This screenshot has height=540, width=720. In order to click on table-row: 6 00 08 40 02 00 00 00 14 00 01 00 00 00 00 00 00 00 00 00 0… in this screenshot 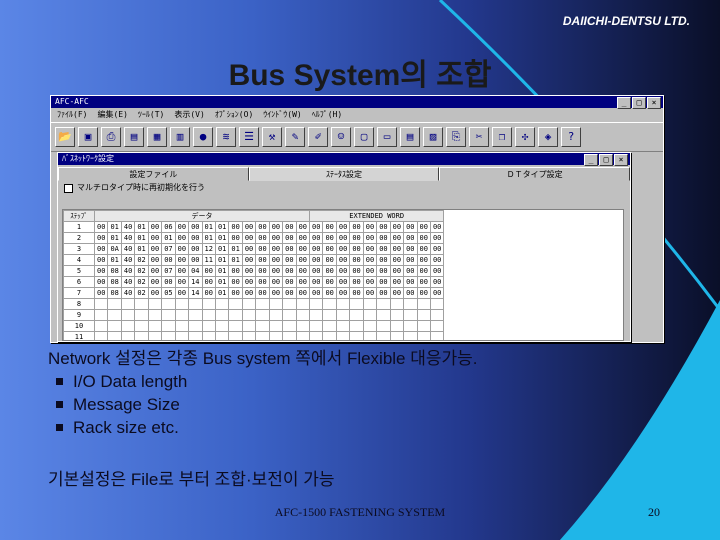, I will do `click(254, 282)`.